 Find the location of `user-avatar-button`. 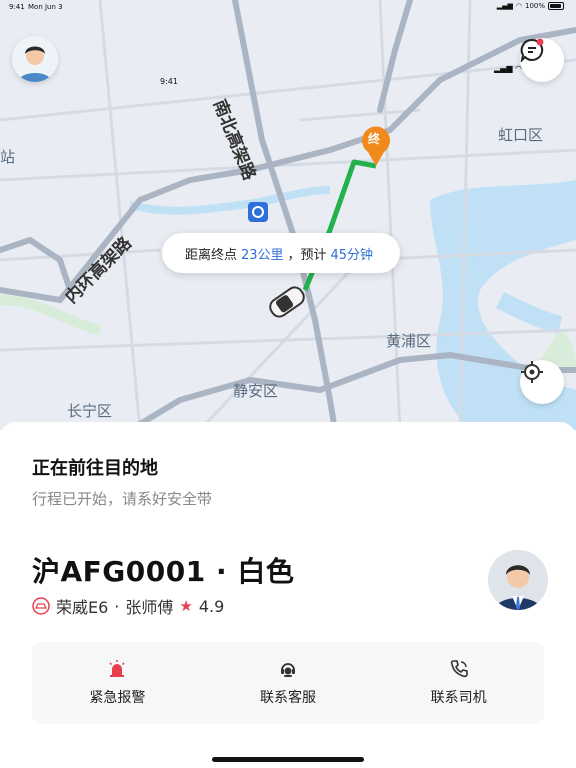

user-avatar-button is located at coordinates (35, 59).